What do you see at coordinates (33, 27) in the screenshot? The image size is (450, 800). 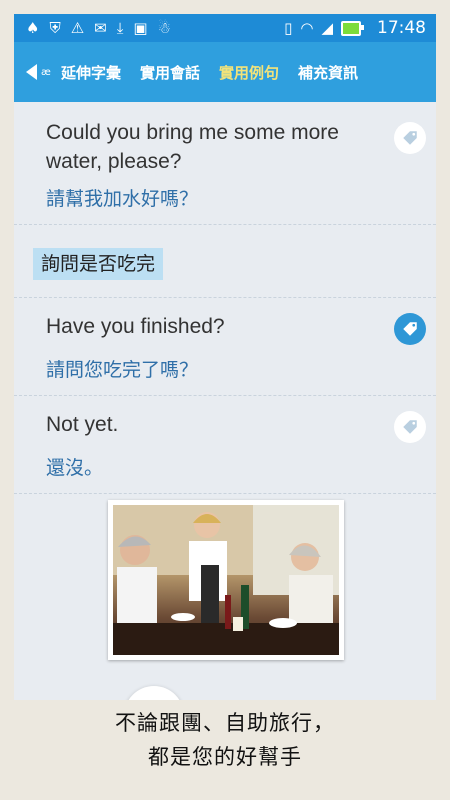 I see `keyhole-icon: ♠` at bounding box center [33, 27].